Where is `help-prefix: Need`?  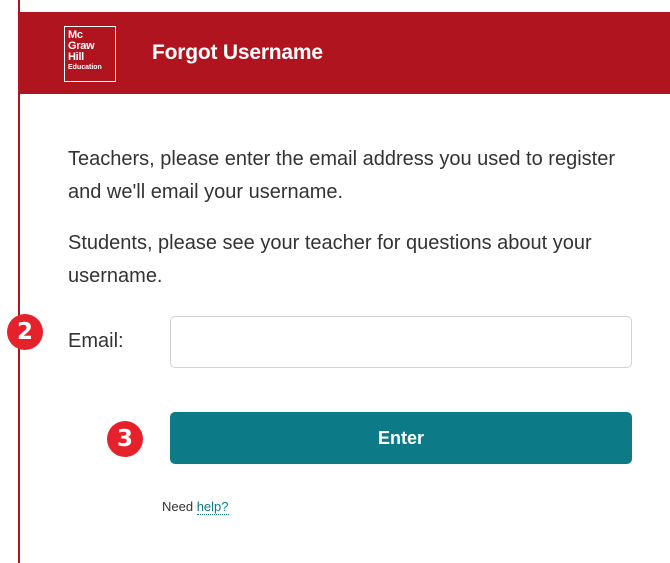 help-prefix: Need is located at coordinates (178, 506).